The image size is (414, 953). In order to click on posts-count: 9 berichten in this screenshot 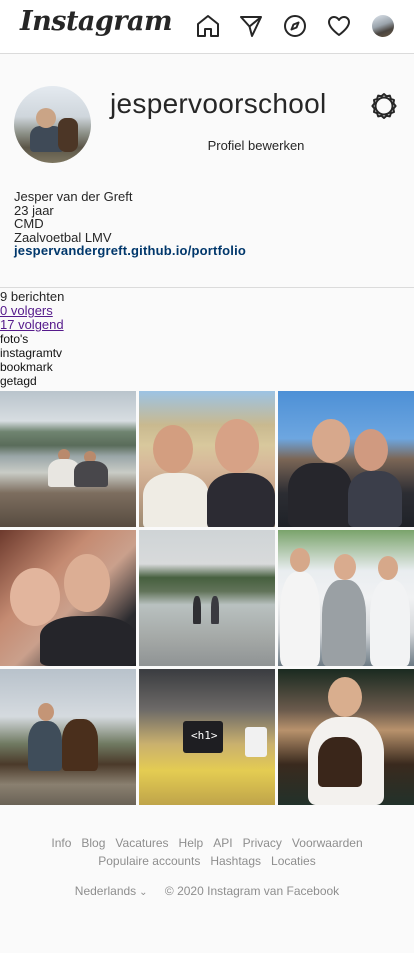, I will do `click(32, 296)`.